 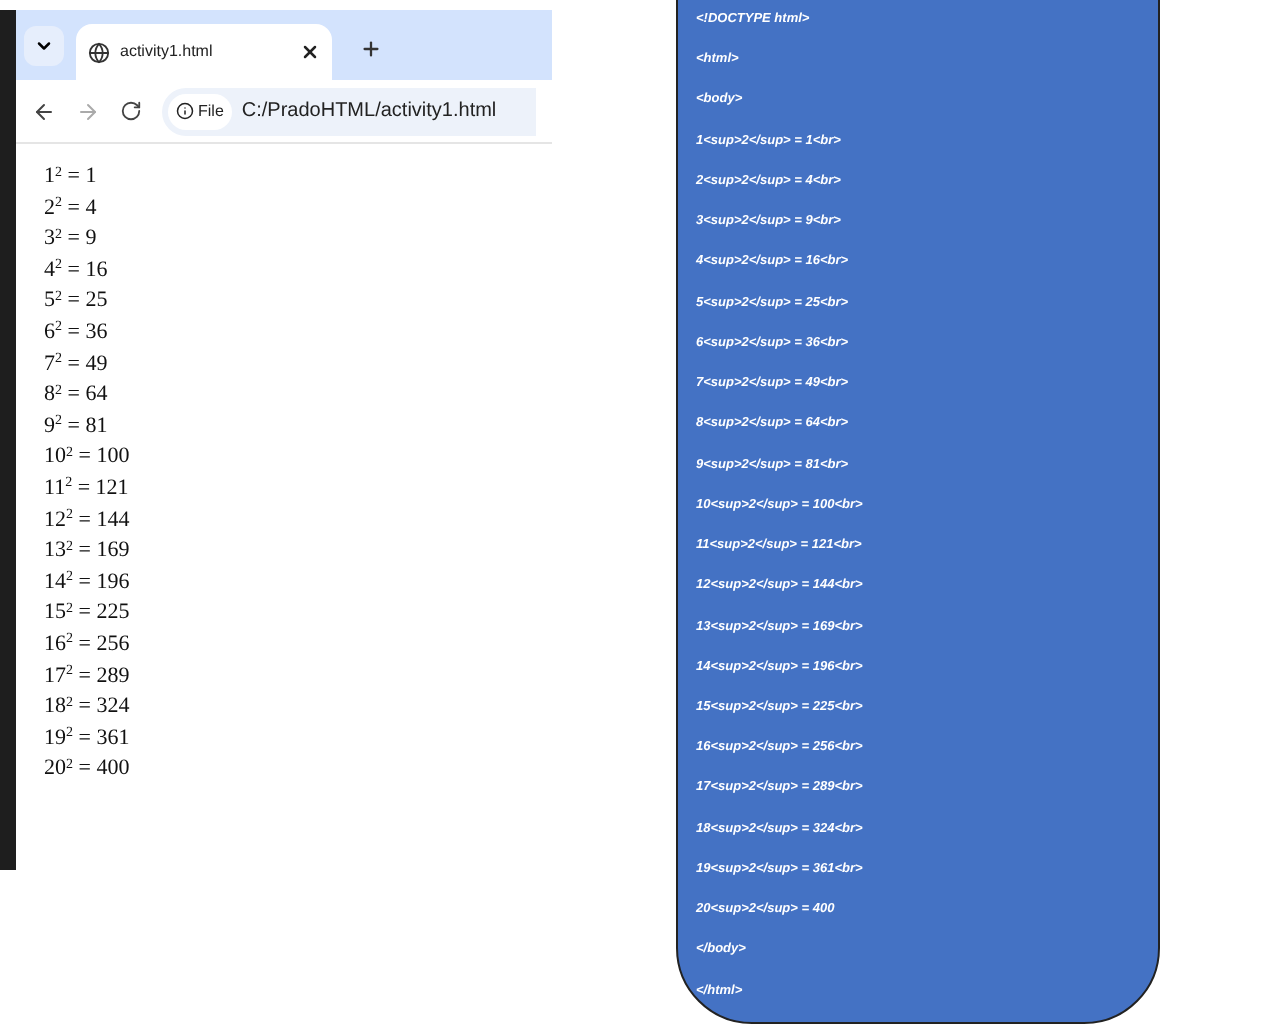 What do you see at coordinates (88, 613) in the screenshot?
I see `output-line: 15$^{2}$ = 225` at bounding box center [88, 613].